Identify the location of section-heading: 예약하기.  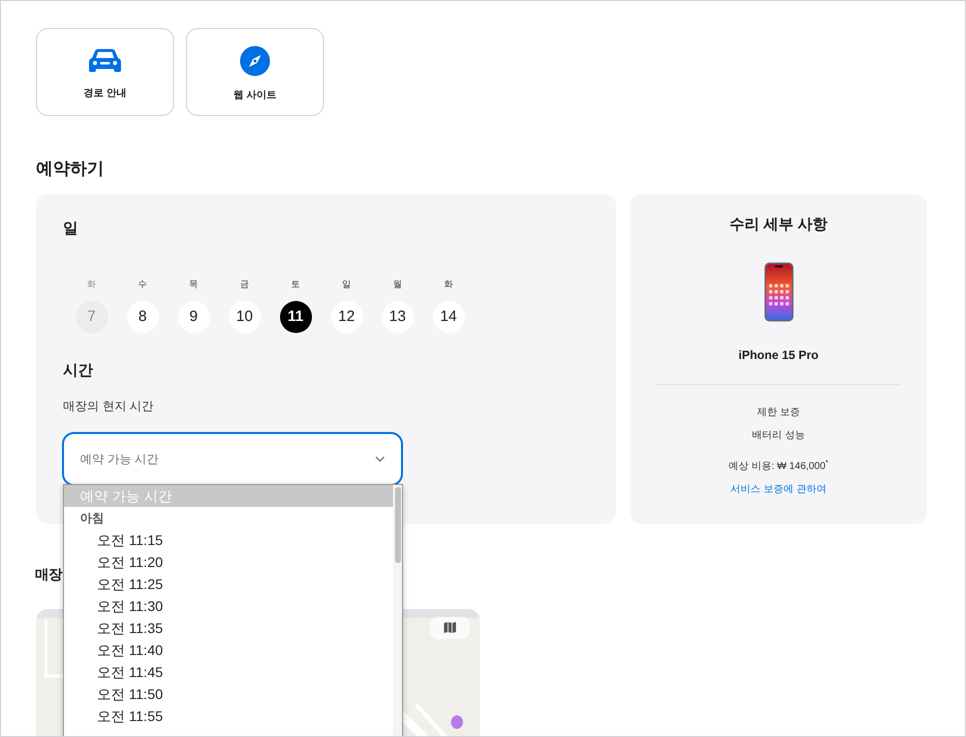
(70, 169).